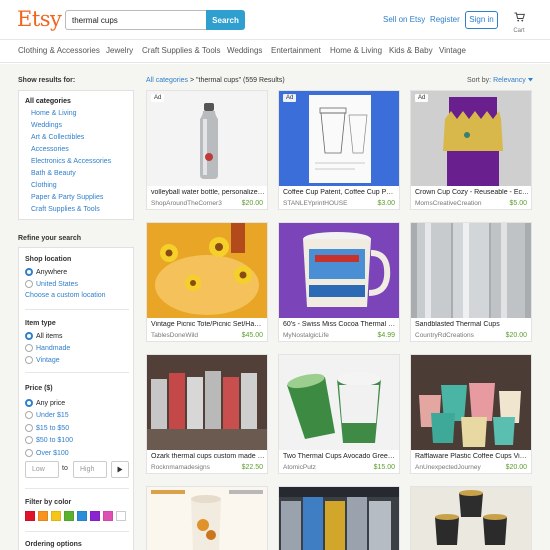 Image resolution: width=550 pixels, height=550 pixels. Describe the element at coordinates (404, 19) in the screenshot. I see `sell-on-etsy-link: Sell on Etsy` at that location.